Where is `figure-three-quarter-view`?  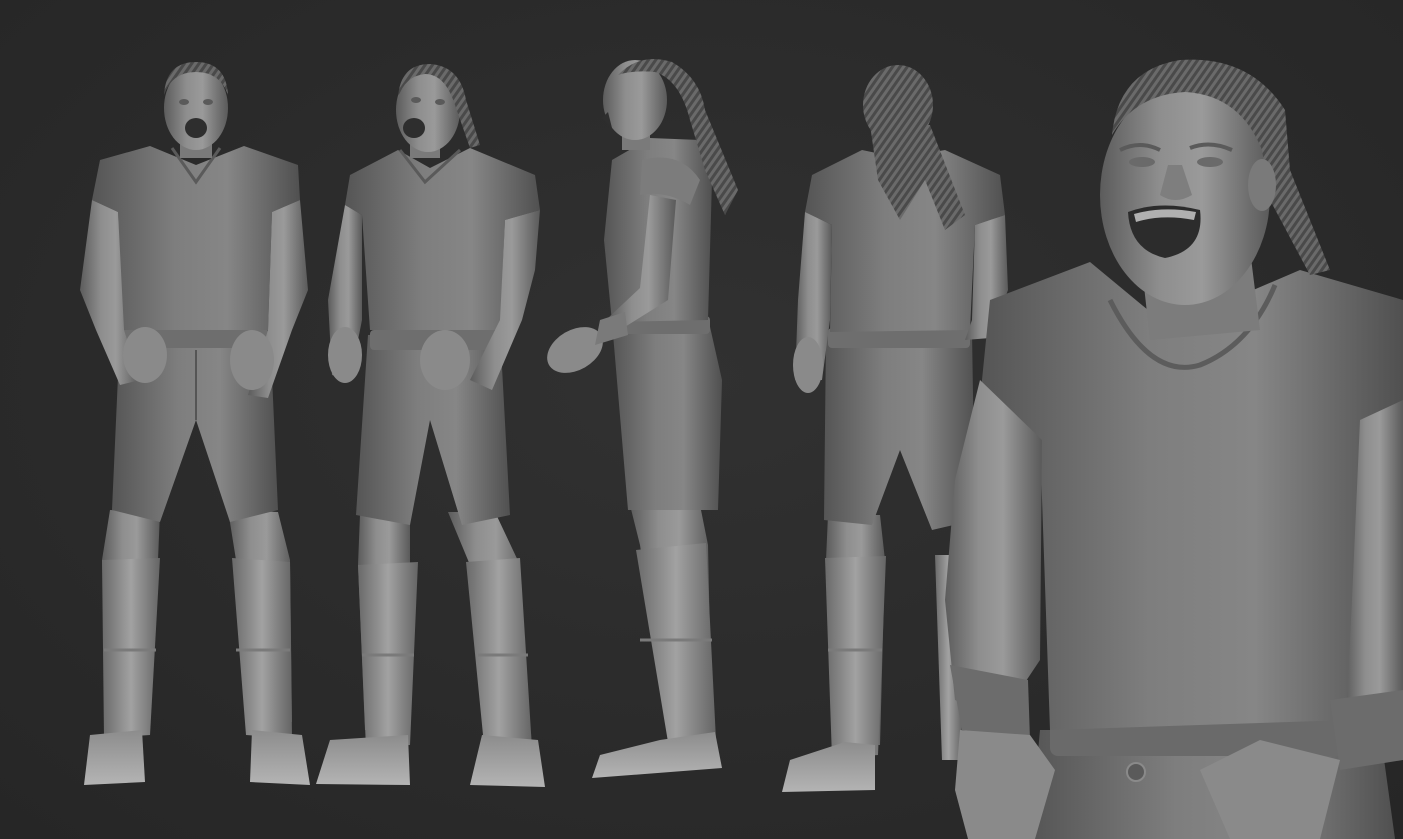 figure-three-quarter-view is located at coordinates (430, 425).